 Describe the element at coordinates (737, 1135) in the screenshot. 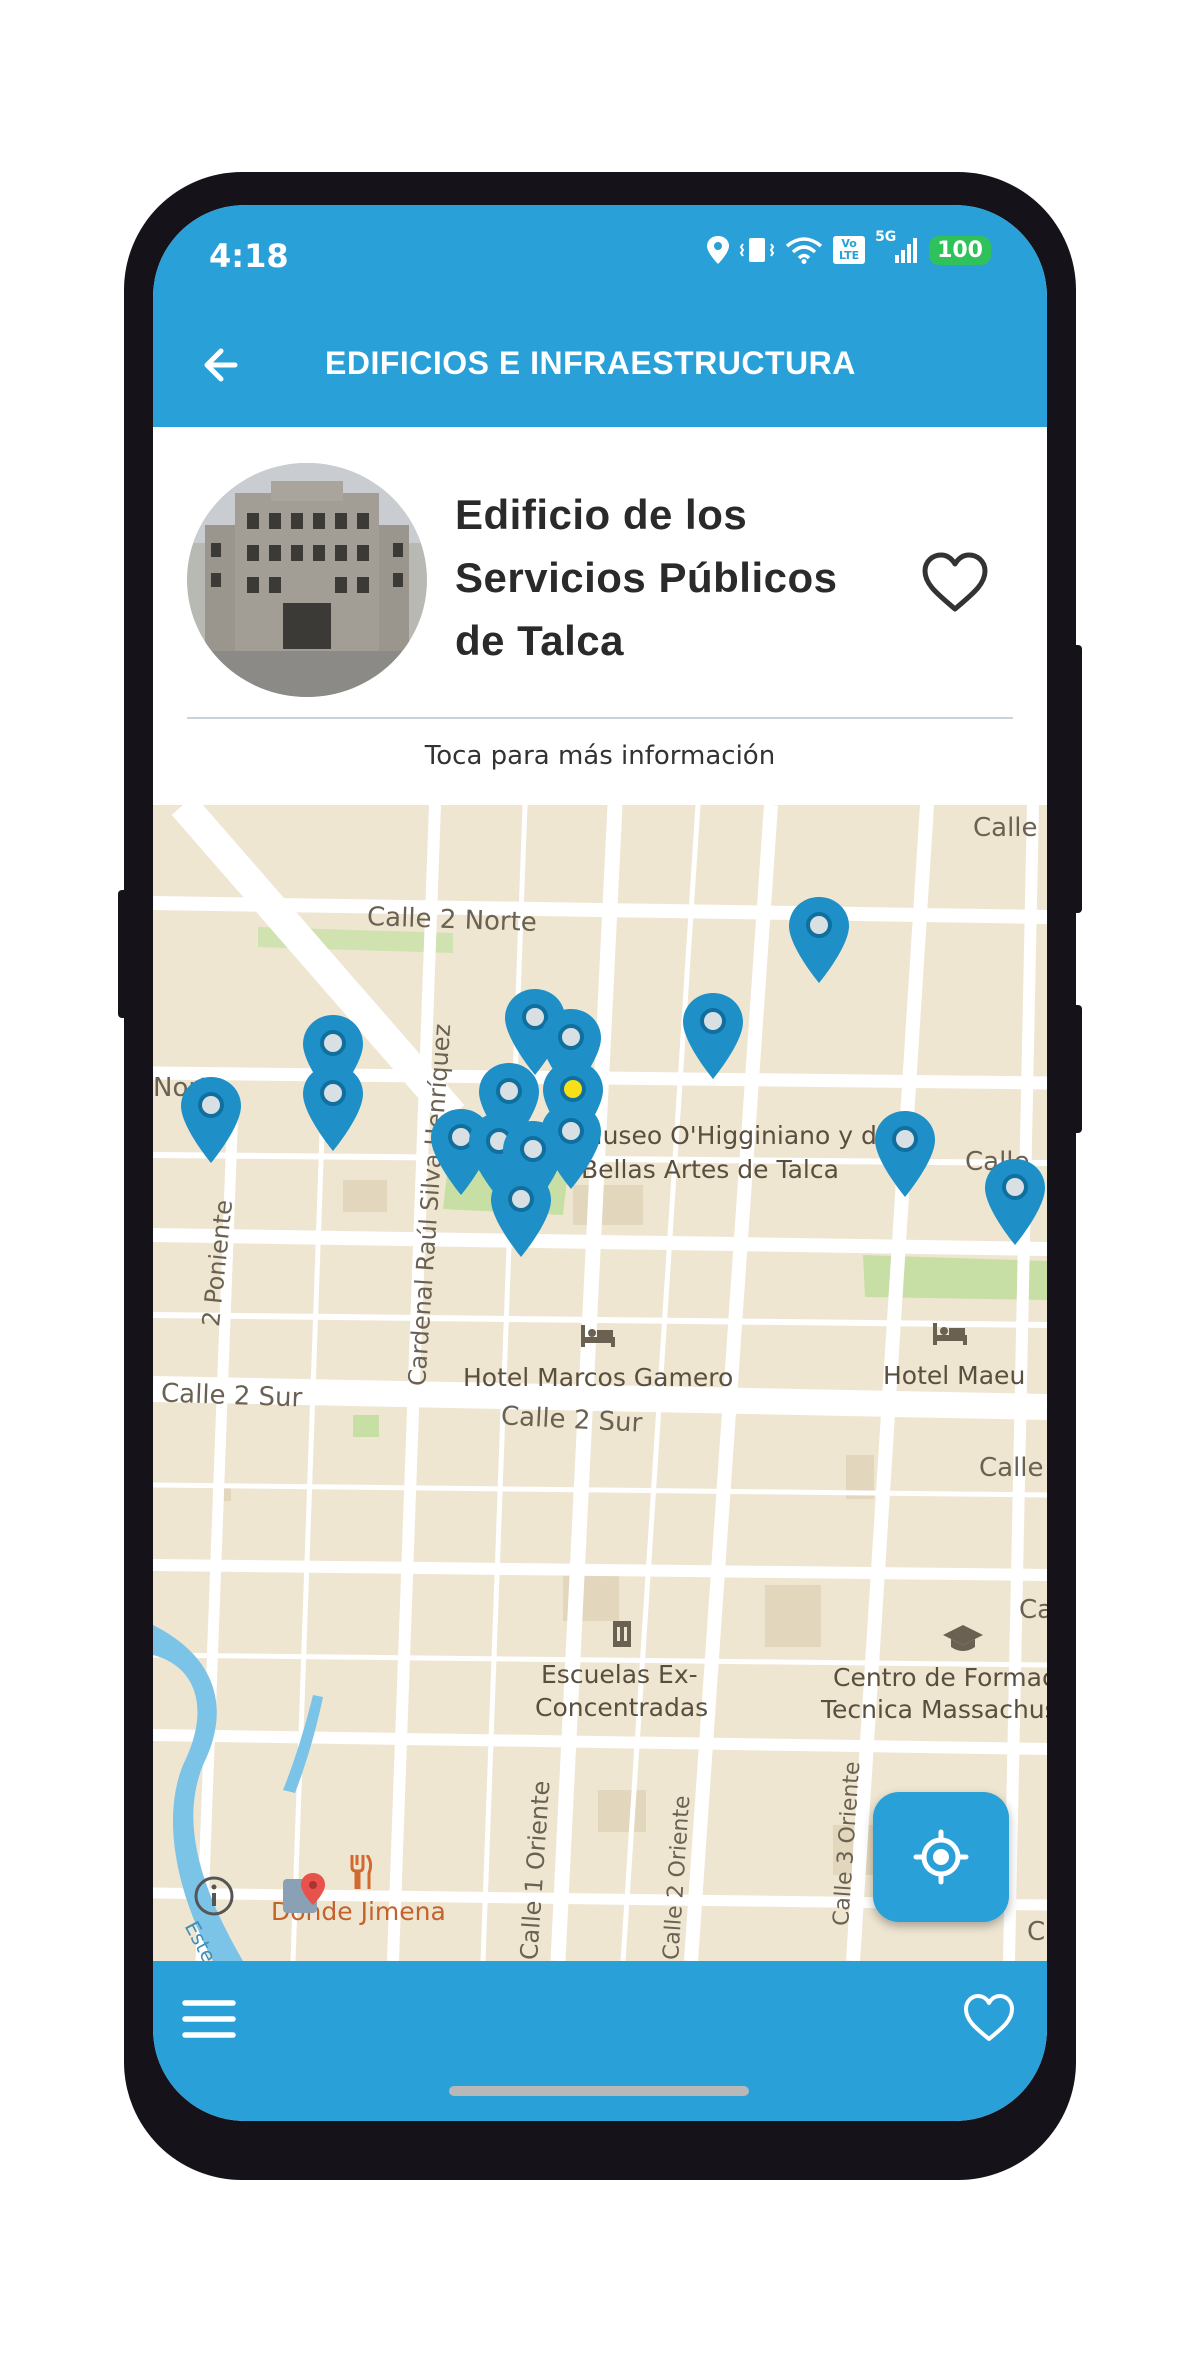

I see `poi-label-museo-line1: Museo O'Higginiano y de` at that location.